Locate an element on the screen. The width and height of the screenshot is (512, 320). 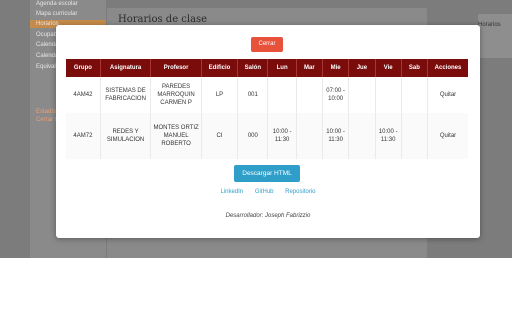
cell-grupo: 4AM42 is located at coordinates (83, 95).